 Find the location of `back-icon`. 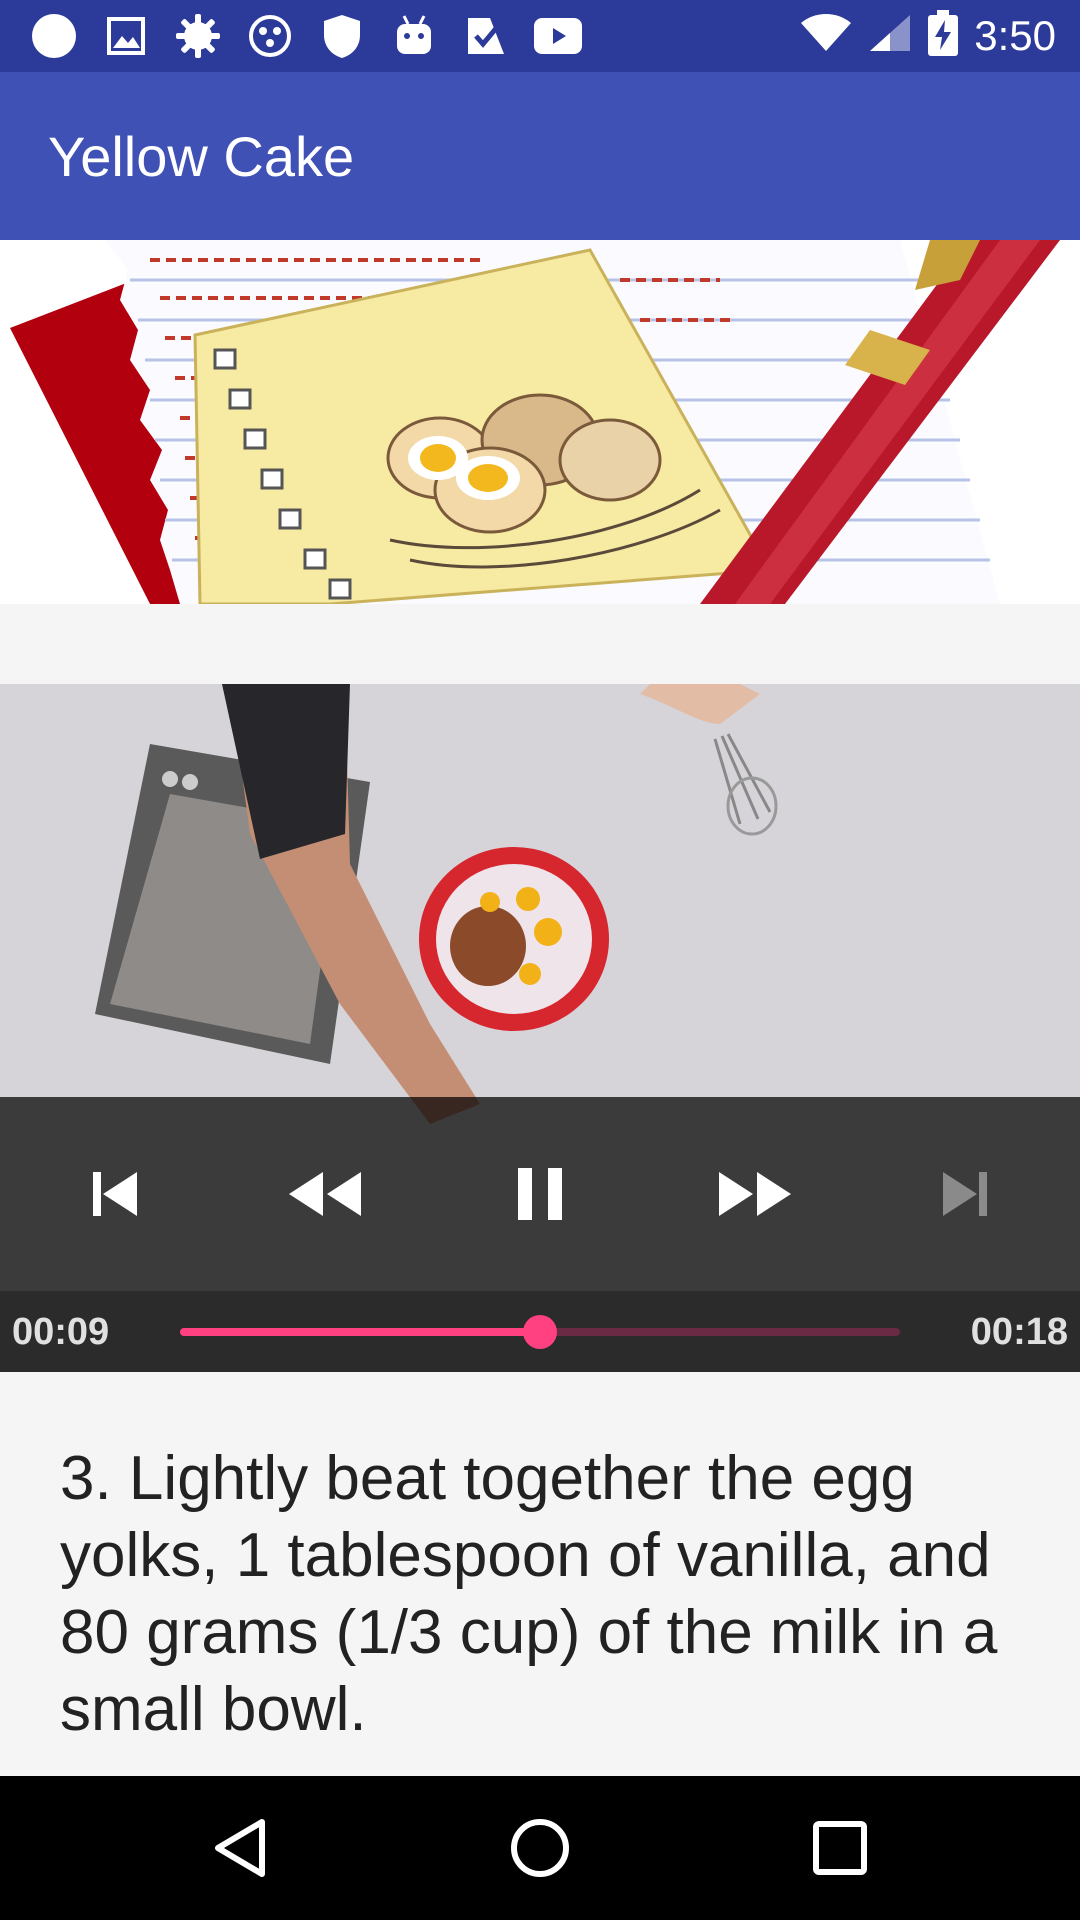

back-icon is located at coordinates (240, 1848).